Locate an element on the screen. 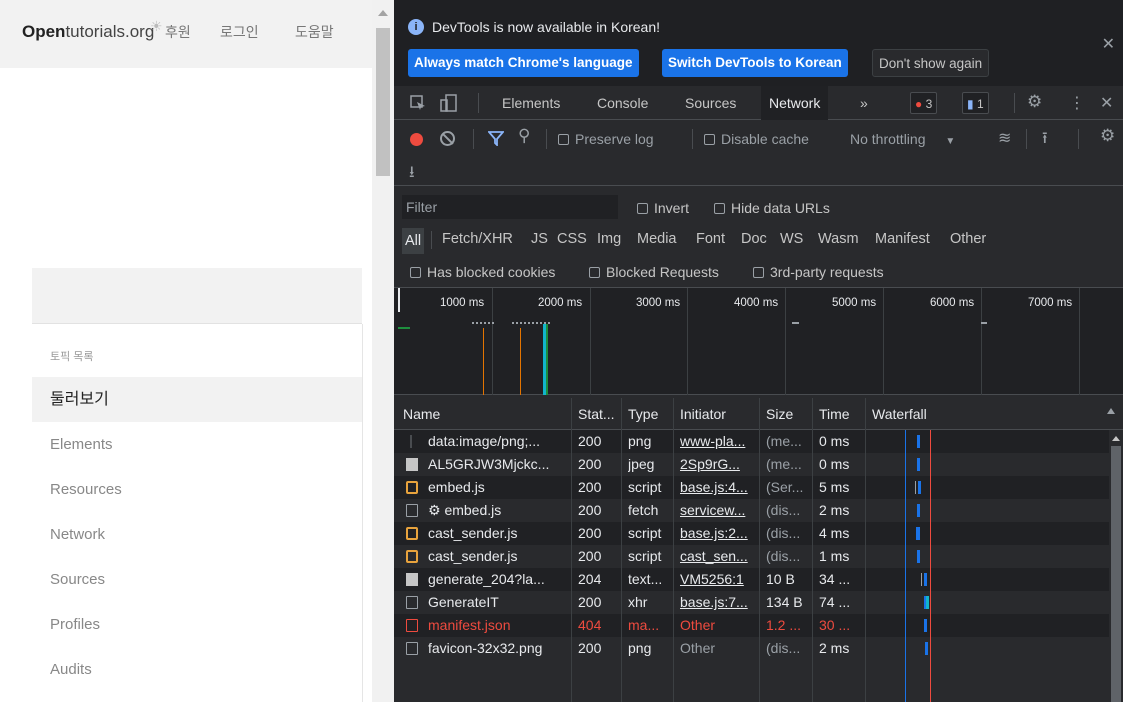 Image resolution: width=1123 pixels, height=702 pixels. type-filter-css: CSS is located at coordinates (572, 239).